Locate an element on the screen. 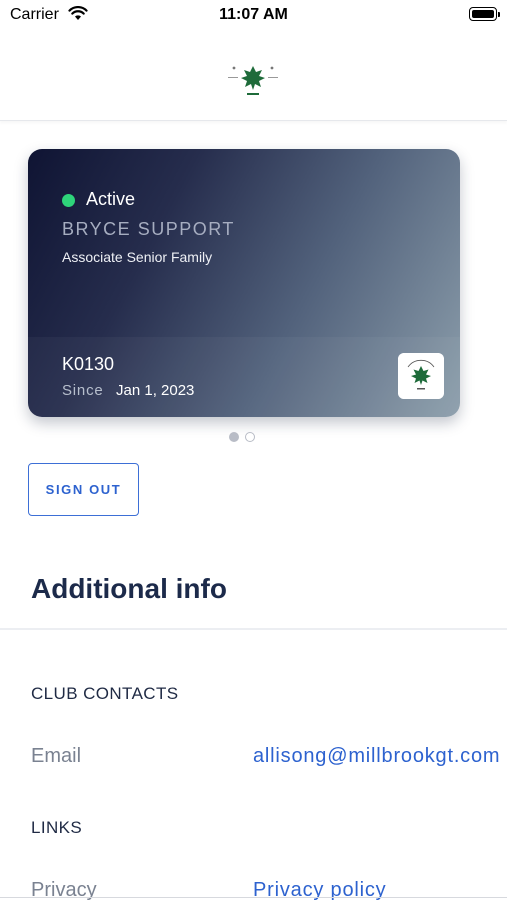  page-dot-inactive is located at coordinates (250, 437).